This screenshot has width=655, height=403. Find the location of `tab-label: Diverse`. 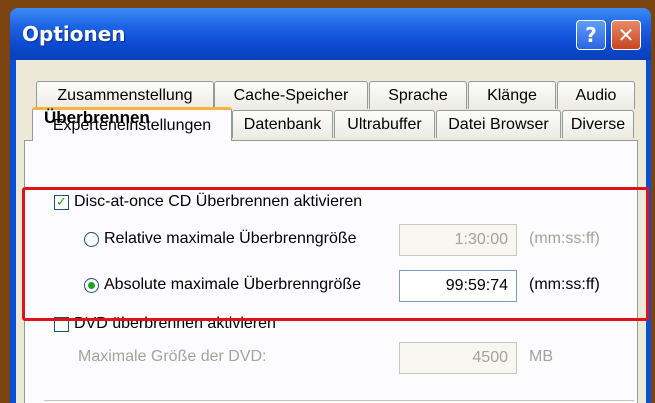

tab-label: Diverse is located at coordinates (598, 124).